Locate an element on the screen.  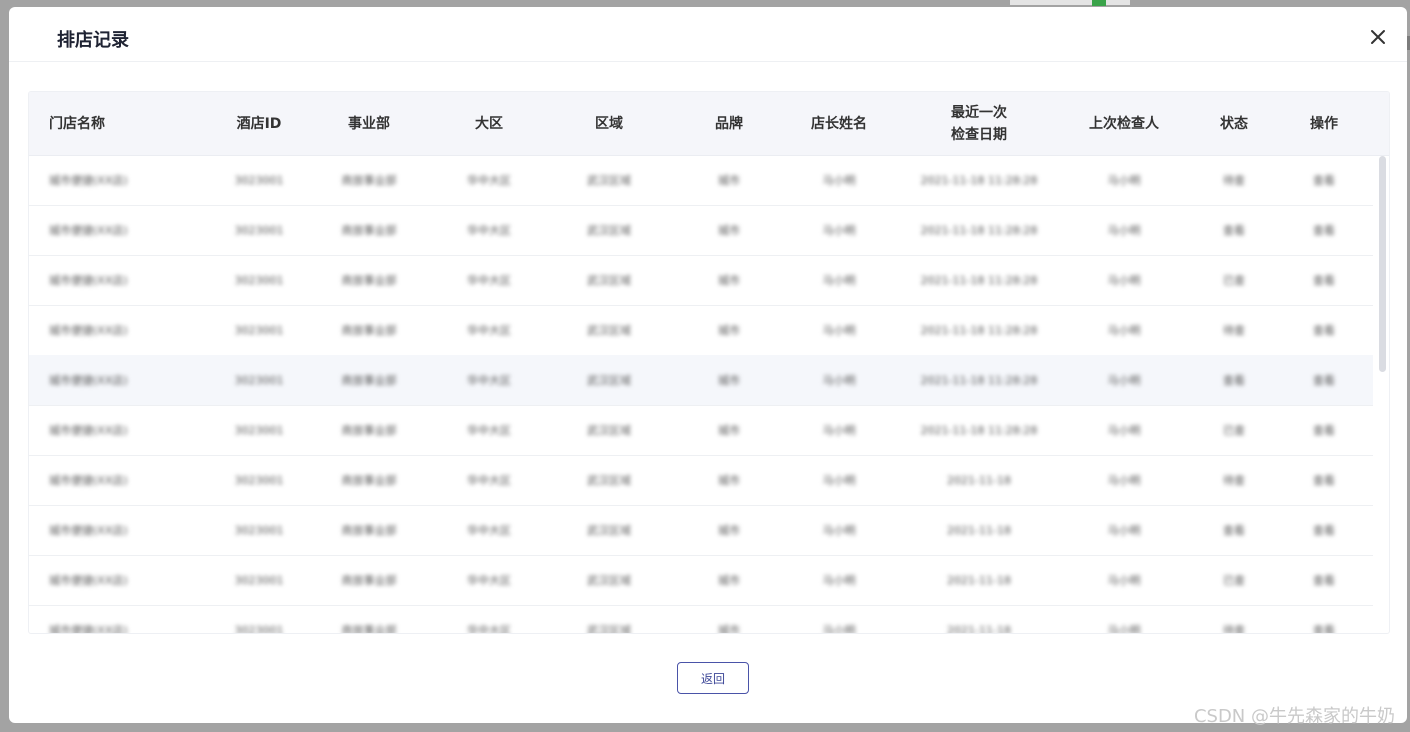
modal-header: 排店记录 is located at coordinates (708, 34).